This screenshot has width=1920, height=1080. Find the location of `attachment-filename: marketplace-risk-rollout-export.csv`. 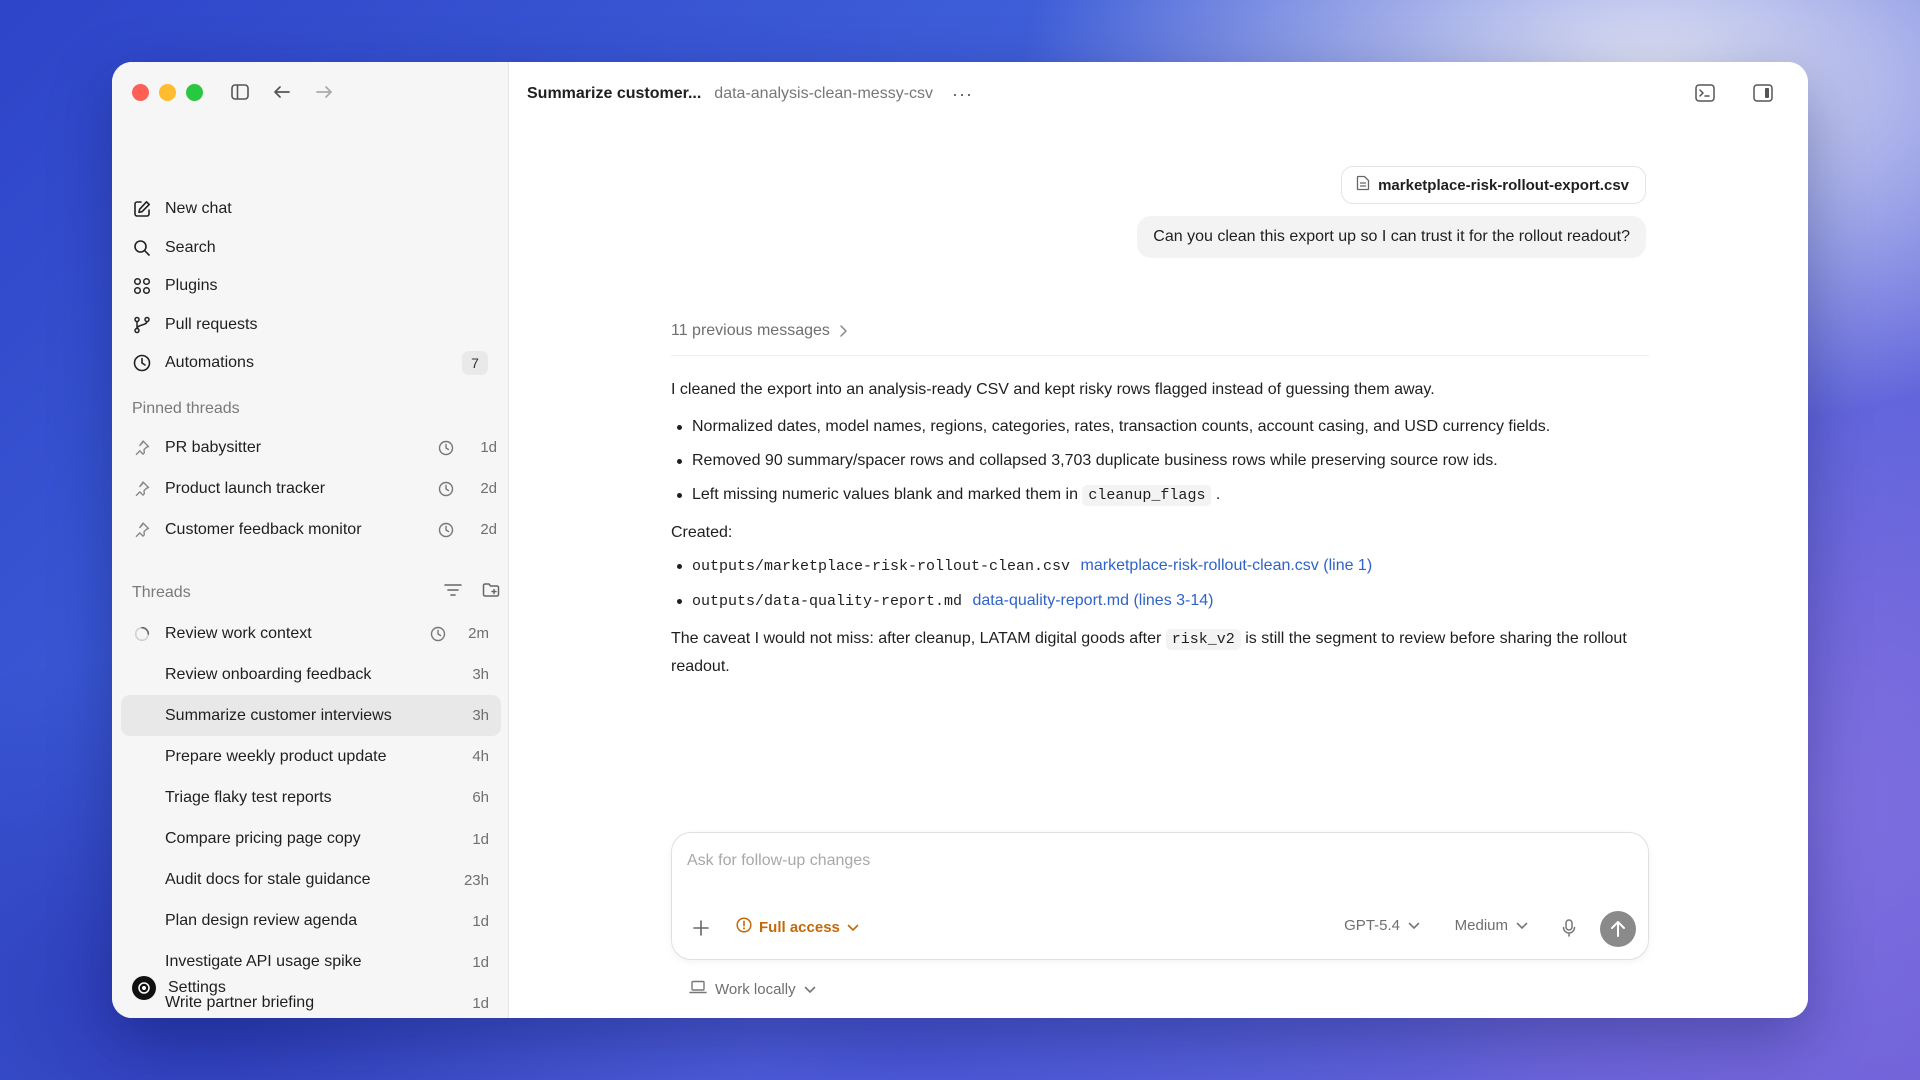

attachment-filename: marketplace-risk-rollout-export.csv is located at coordinates (1503, 185).